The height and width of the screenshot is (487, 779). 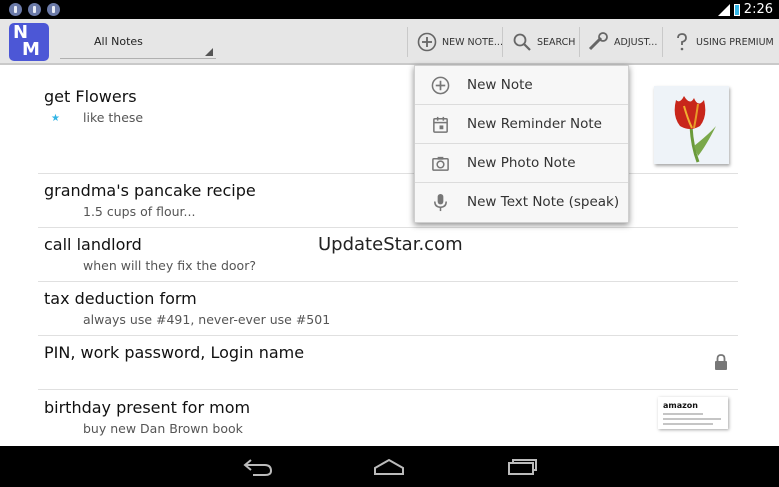 I want to click on menu-item-new-photo-note: New Photo Note, so click(x=521, y=163).